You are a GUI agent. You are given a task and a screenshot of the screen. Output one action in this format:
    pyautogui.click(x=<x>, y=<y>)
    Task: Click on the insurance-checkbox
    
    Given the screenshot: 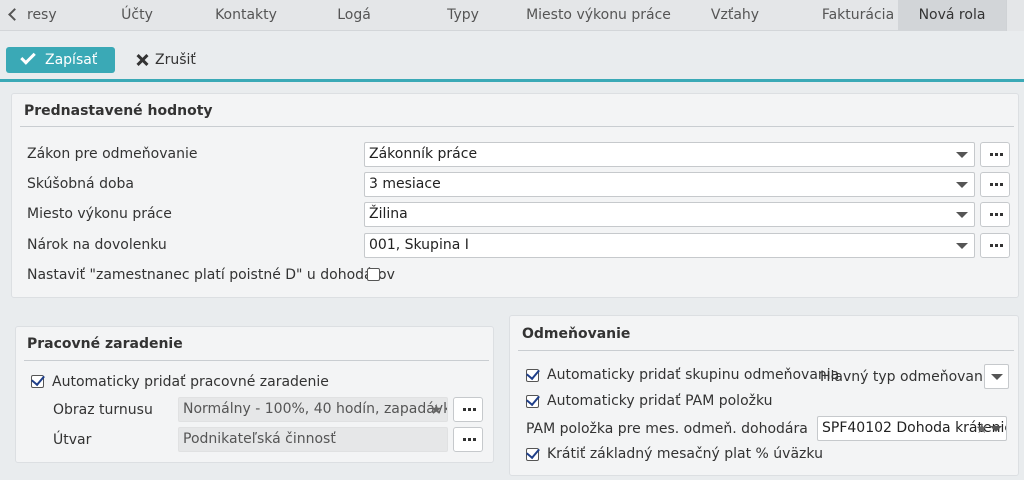 What is the action you would take?
    pyautogui.click(x=373, y=274)
    